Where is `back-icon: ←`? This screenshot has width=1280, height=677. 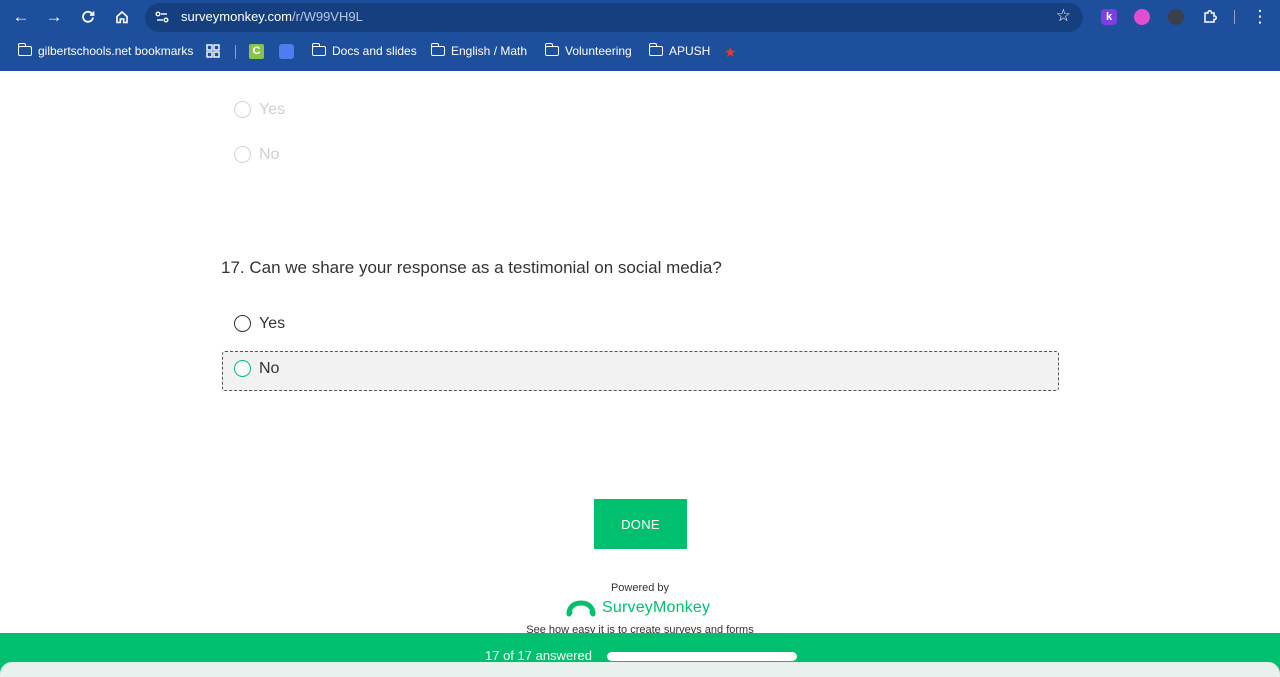
back-icon: ← is located at coordinates (21, 17).